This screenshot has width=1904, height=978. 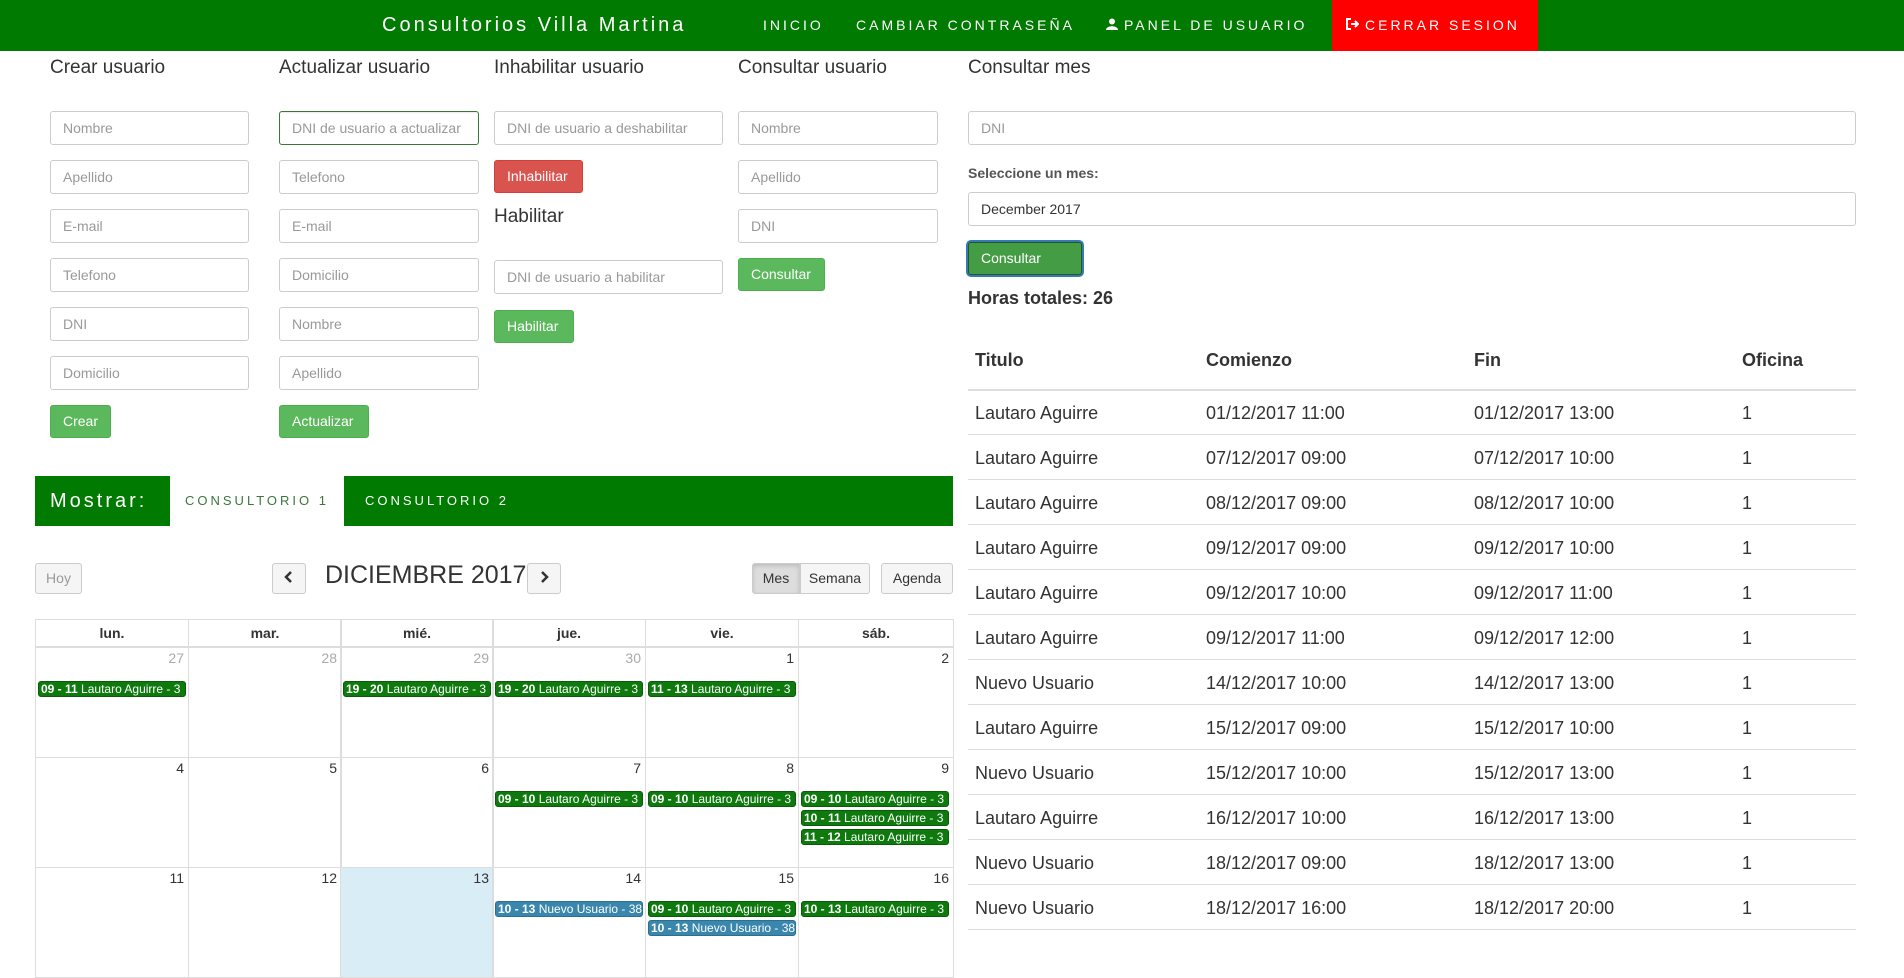 What do you see at coordinates (149, 177) in the screenshot?
I see `crear-apellido-input` at bounding box center [149, 177].